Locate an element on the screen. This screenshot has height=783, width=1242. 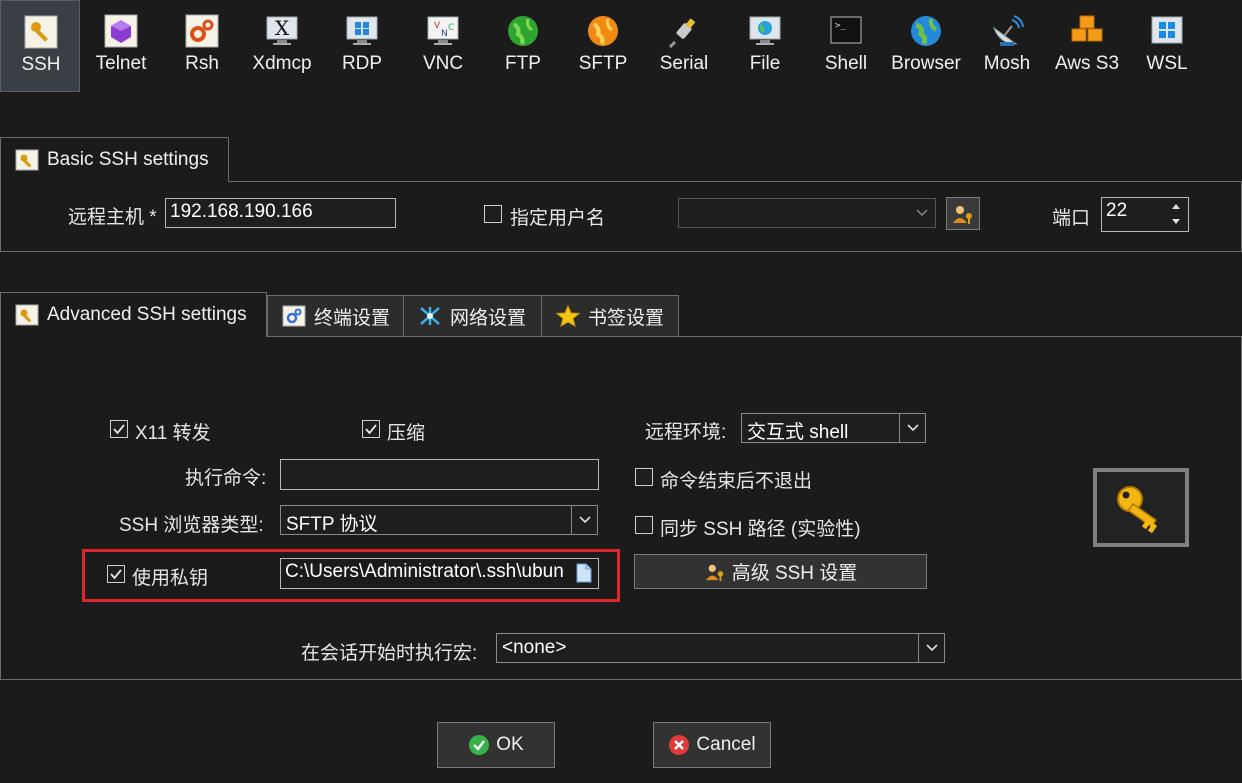
purple-gem-icon is located at coordinates (121, 31).